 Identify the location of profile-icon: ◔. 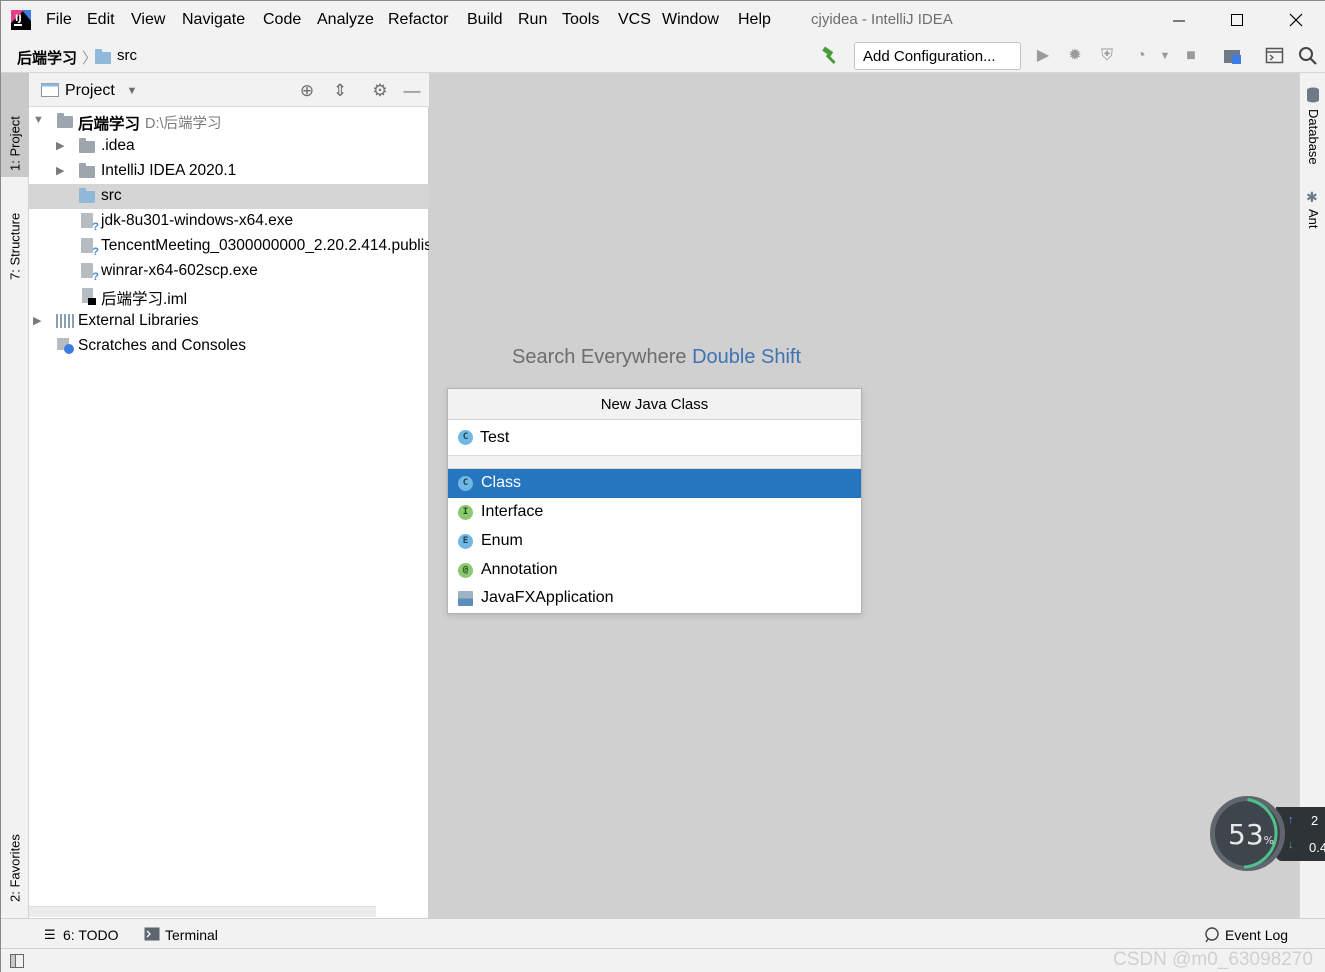
(1141, 56).